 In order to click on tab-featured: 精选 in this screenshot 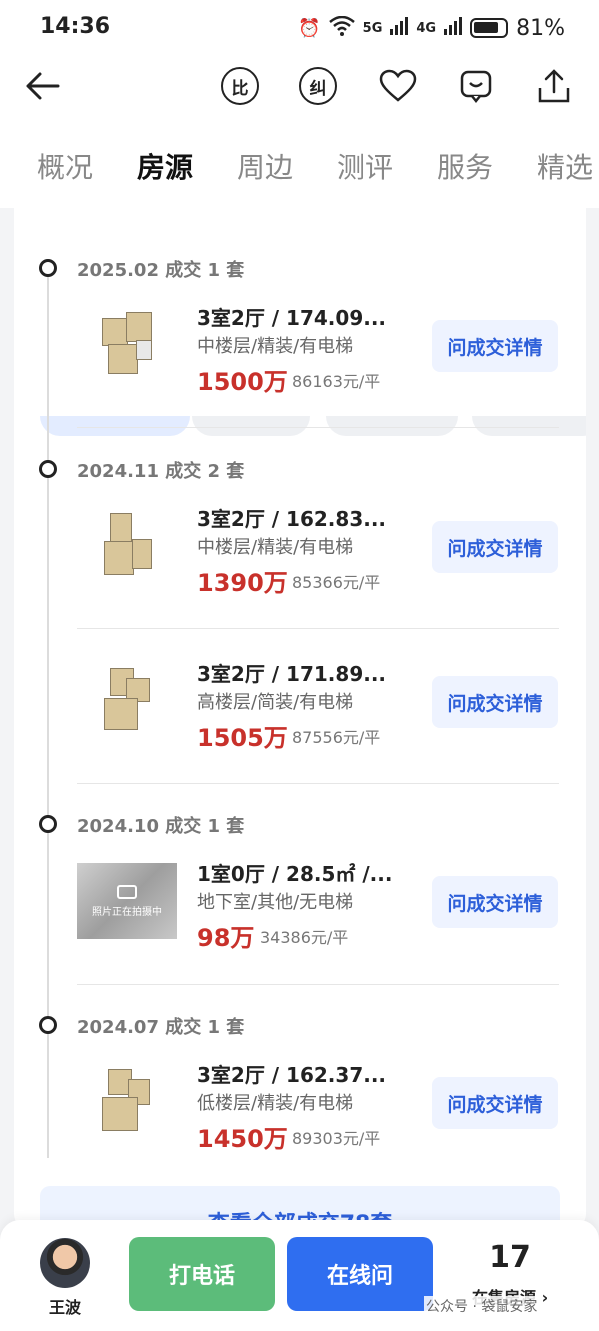, I will do `click(565, 166)`.